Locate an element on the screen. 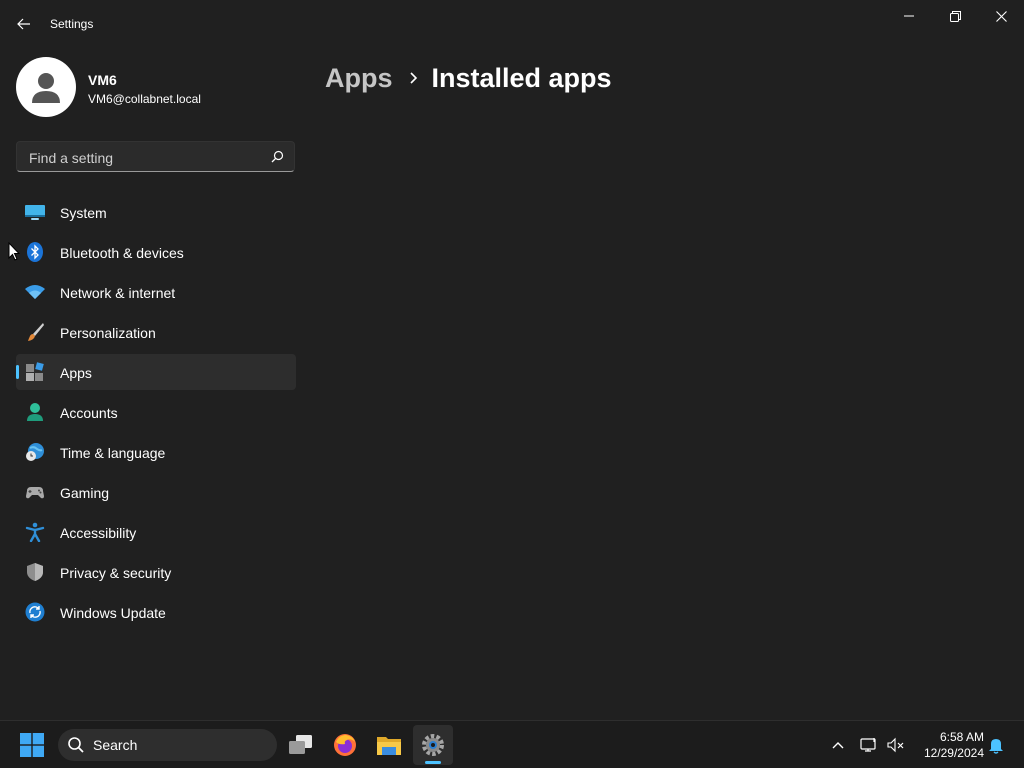  profile-name: VM6 is located at coordinates (102, 80).